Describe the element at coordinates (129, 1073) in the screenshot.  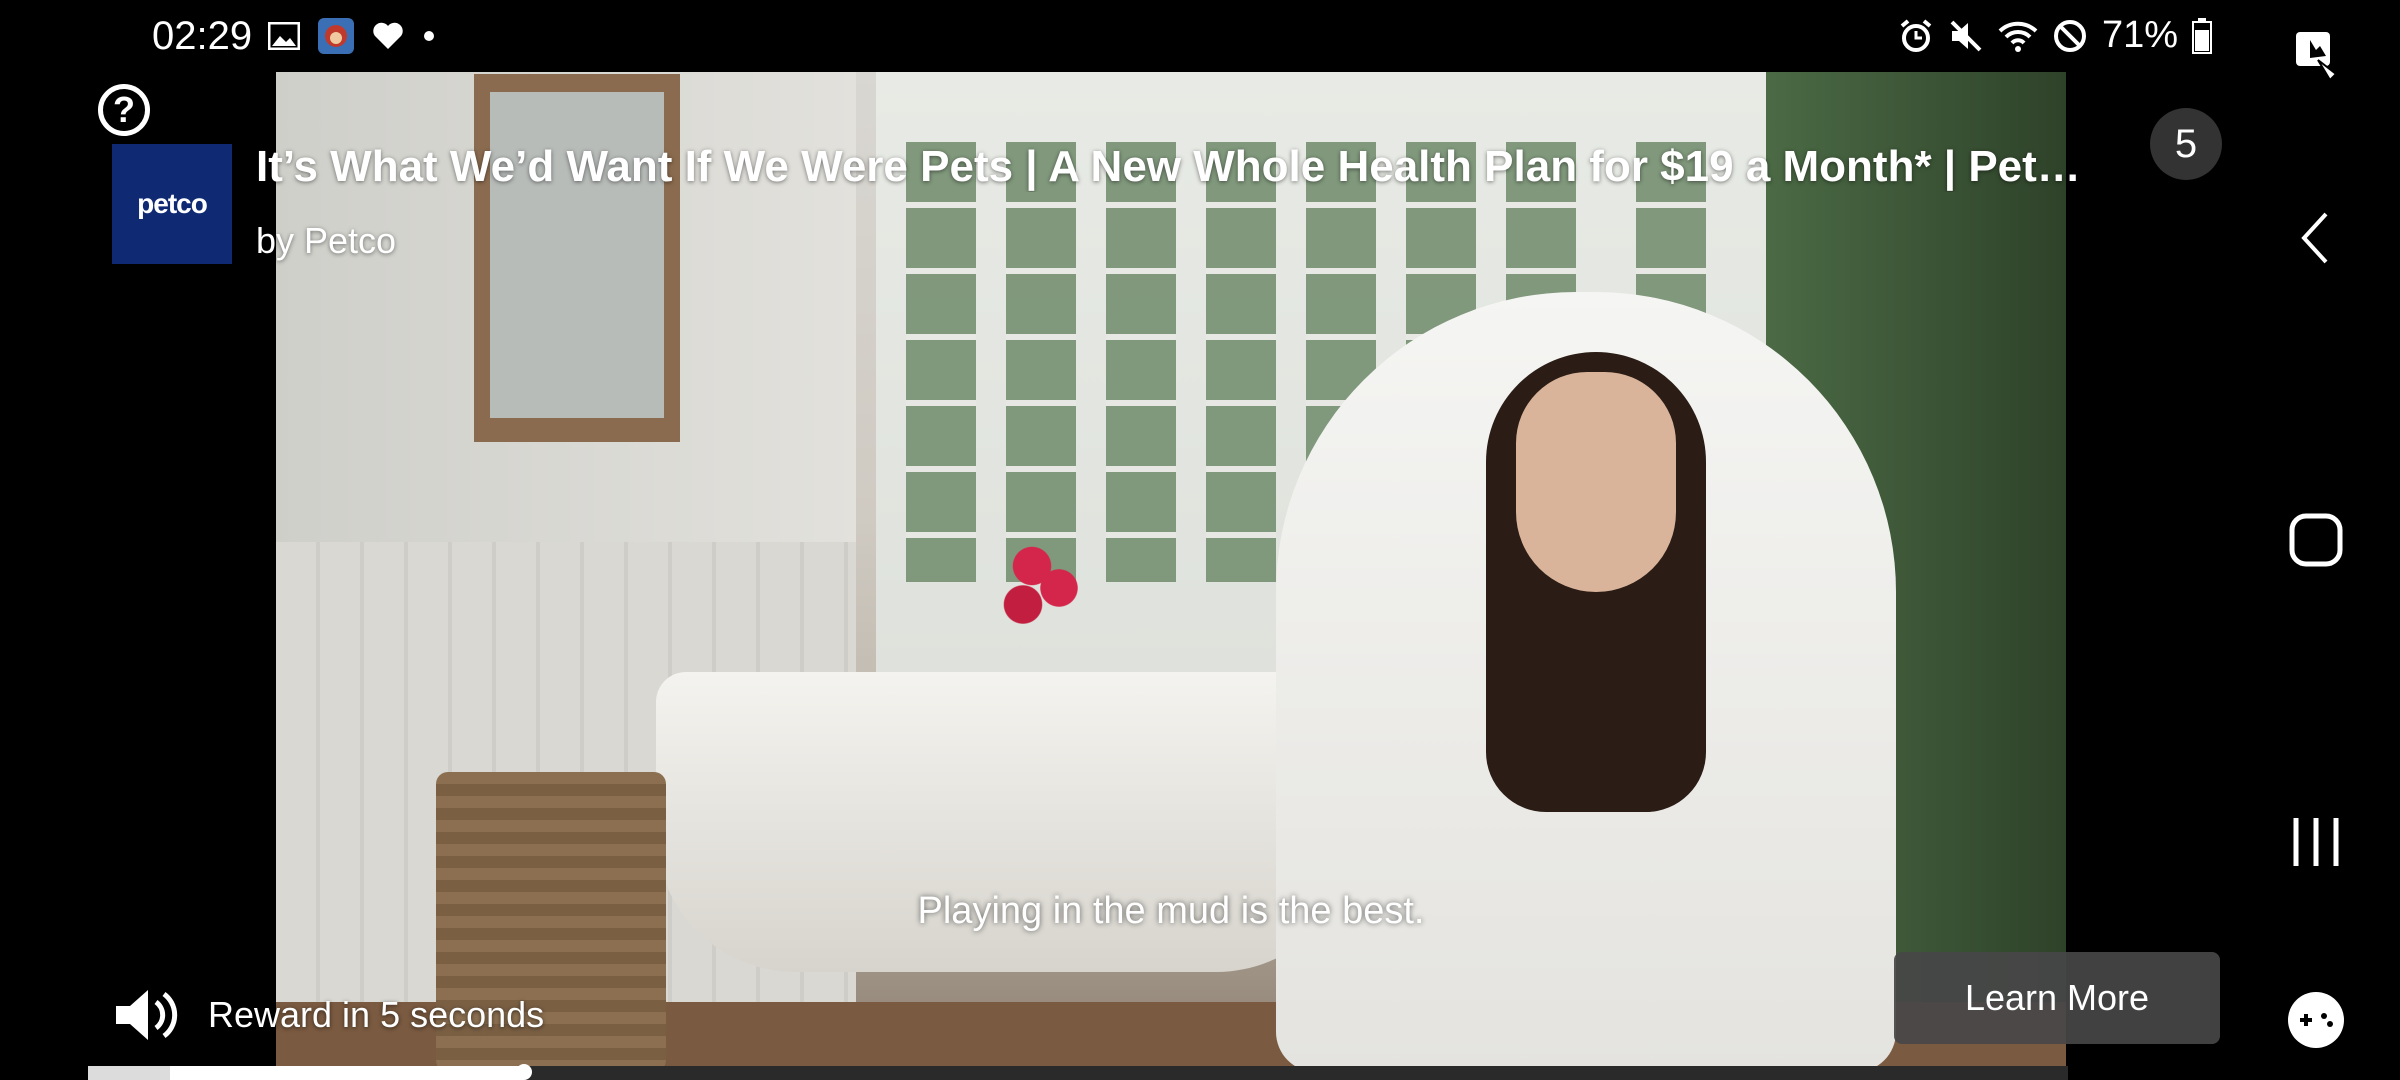
I see `video-progress-start` at that location.